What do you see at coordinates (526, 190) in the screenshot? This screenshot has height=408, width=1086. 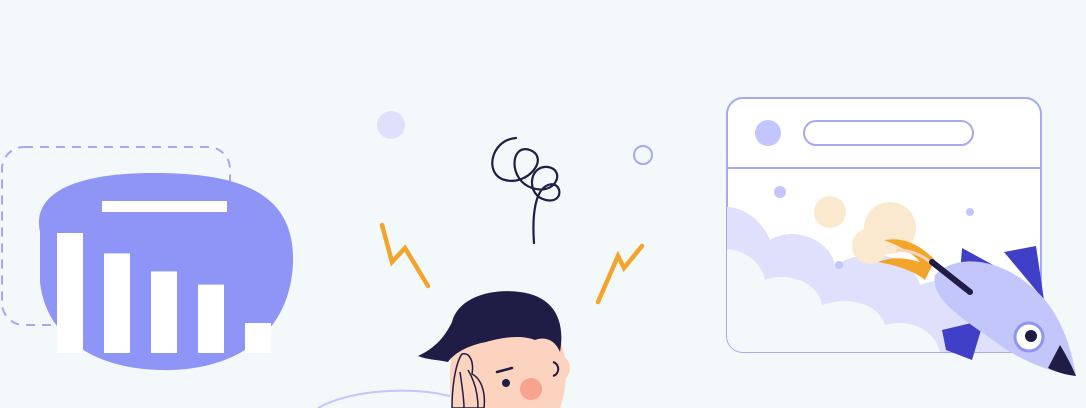 I see `dizzy-spiral-icon` at bounding box center [526, 190].